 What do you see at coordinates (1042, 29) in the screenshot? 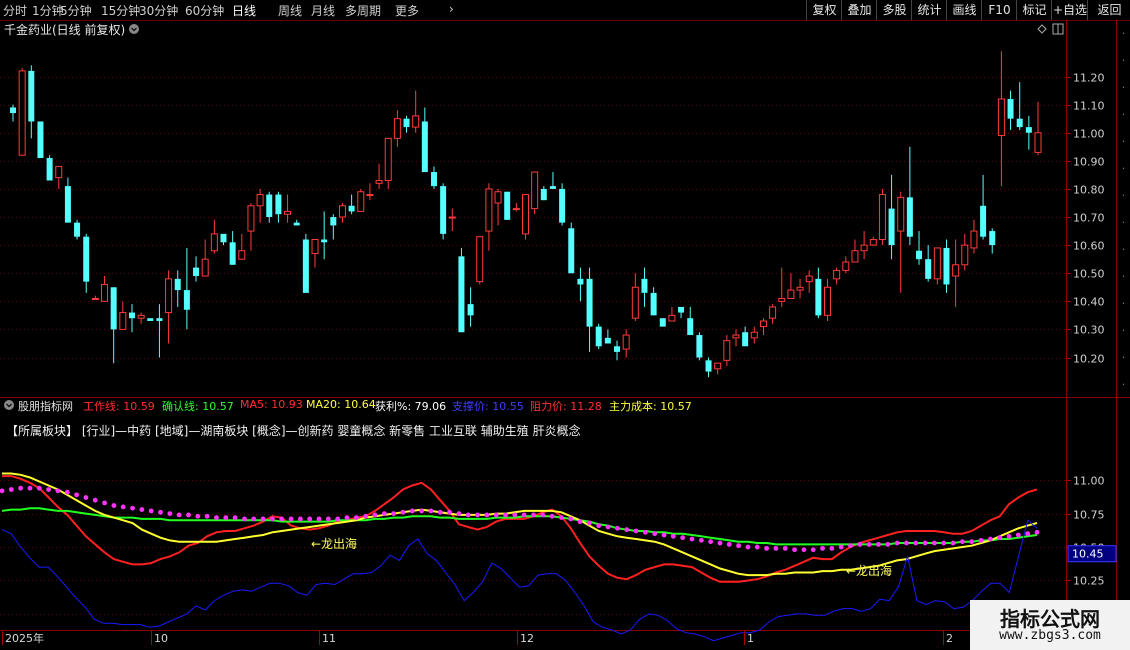
I see `diamond-icon` at bounding box center [1042, 29].